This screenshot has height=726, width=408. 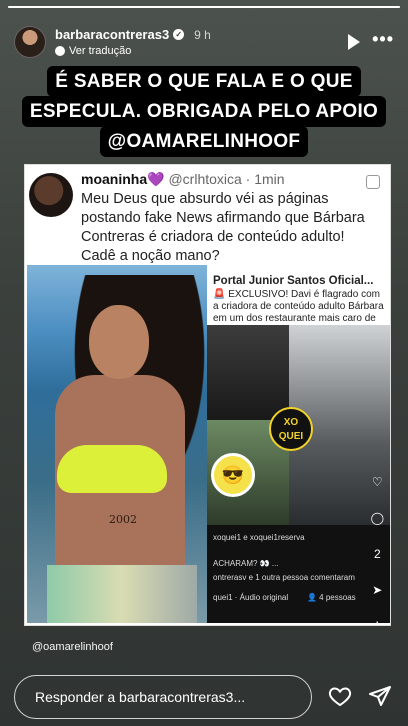 I want to click on verified-icon: ✓, so click(x=179, y=34).